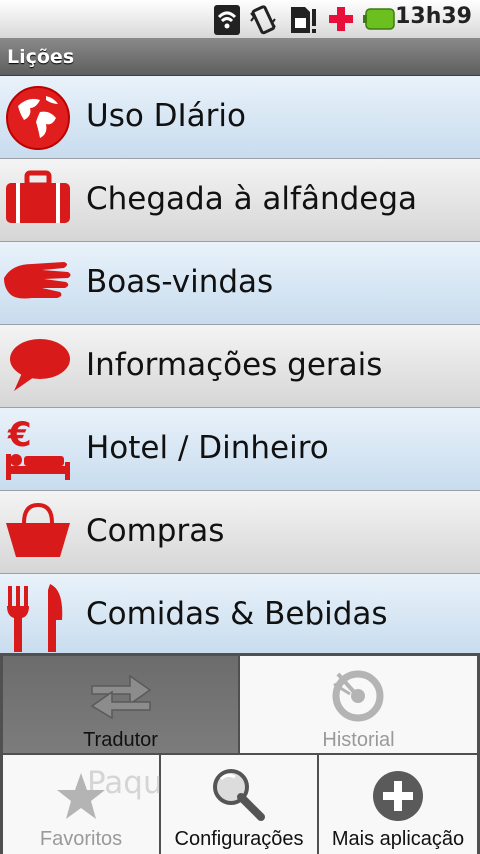  I want to click on list-item: Chegada à alfândega, so click(240, 200).